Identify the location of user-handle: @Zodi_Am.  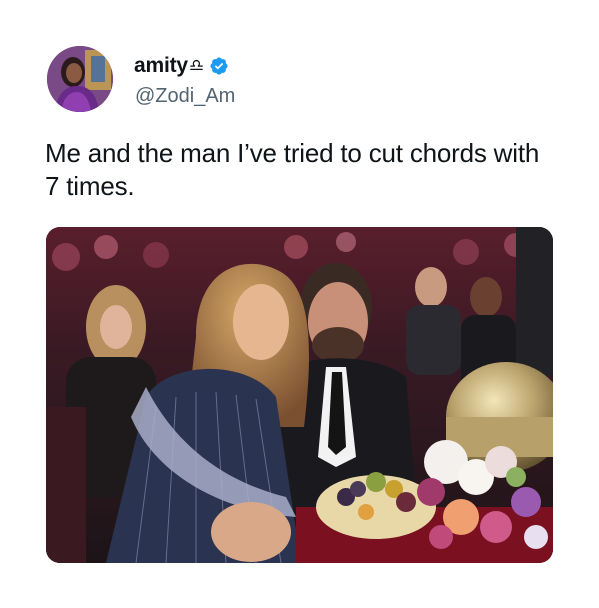
(185, 96).